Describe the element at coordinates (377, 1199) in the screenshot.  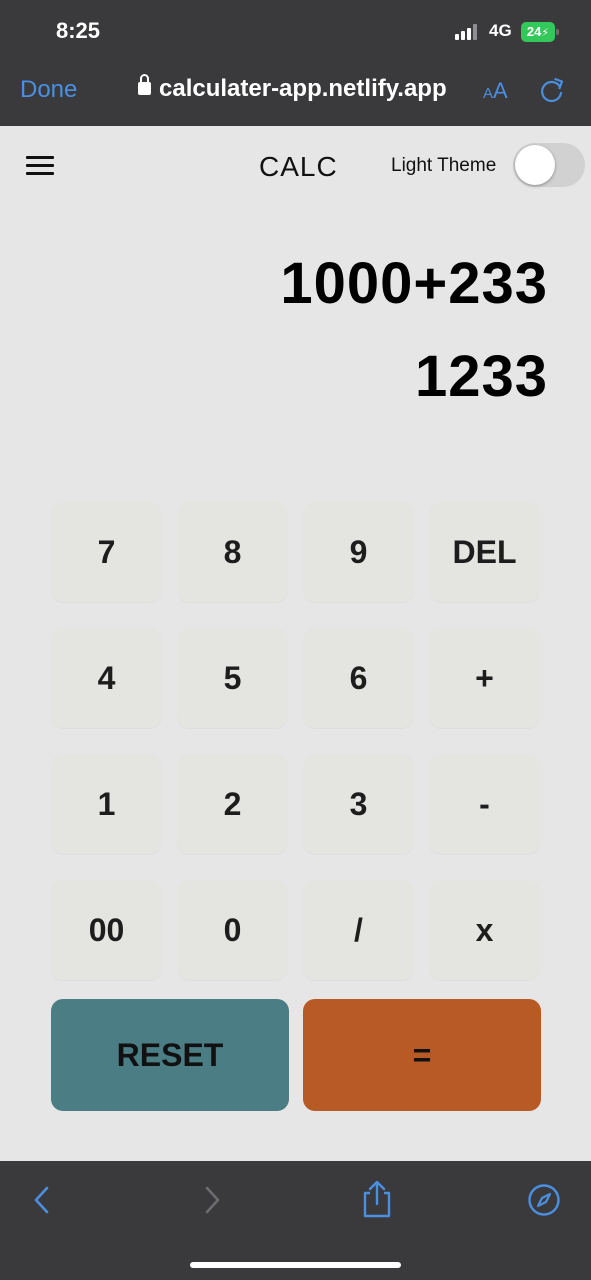
I see `share-icon` at that location.